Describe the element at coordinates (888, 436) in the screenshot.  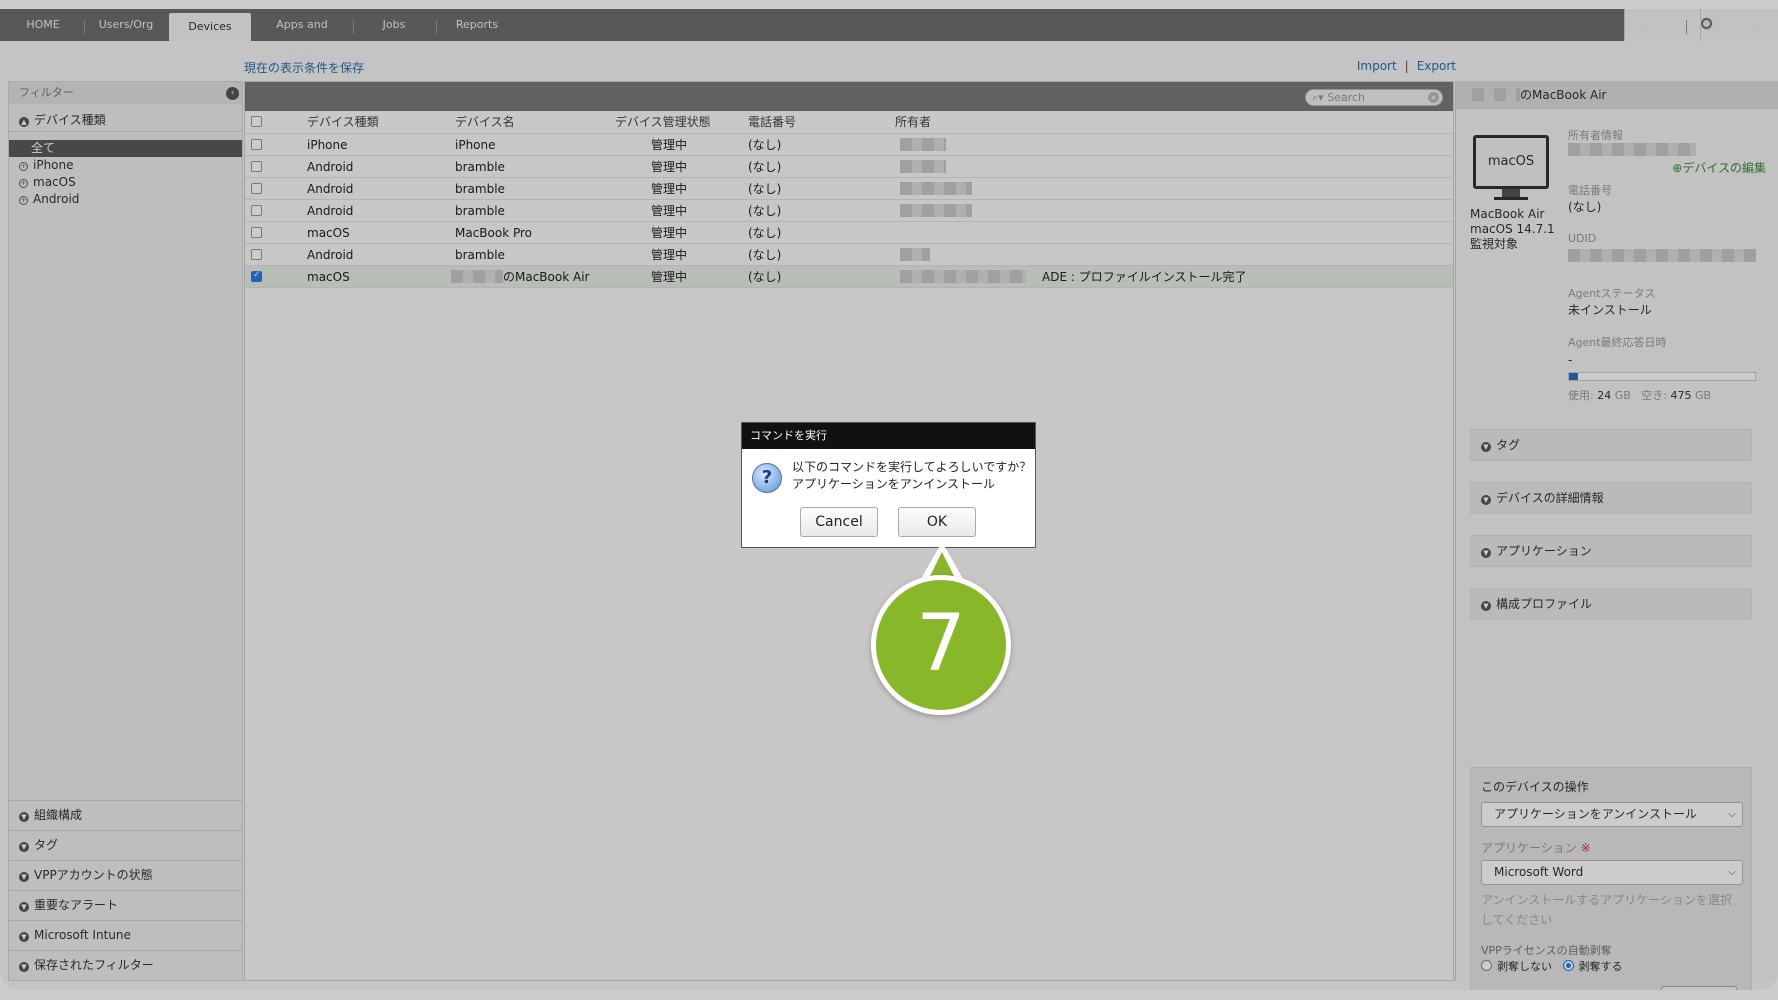
I see `dialog-title: コマンドを実行` at that location.